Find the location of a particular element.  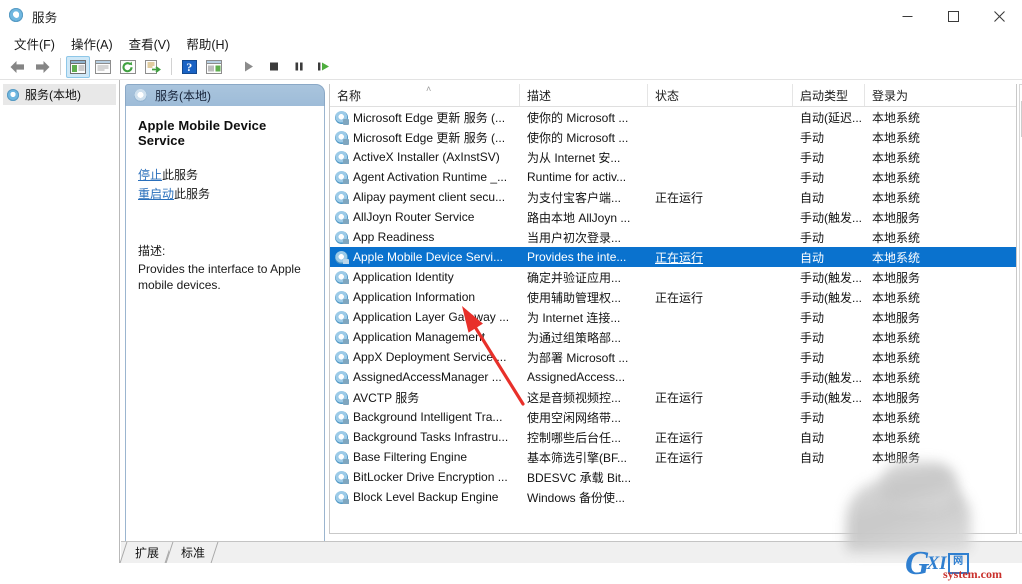

cell-status: 正在运行 is located at coordinates (679, 437).